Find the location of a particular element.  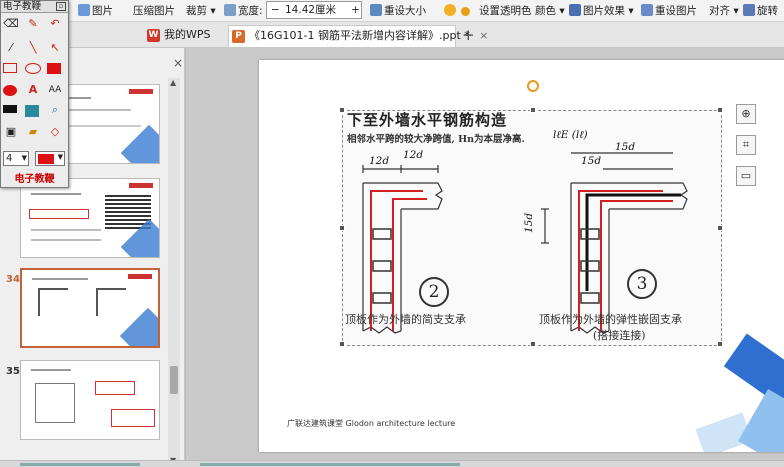

diamond-icon: ◇ is located at coordinates (55, 132).